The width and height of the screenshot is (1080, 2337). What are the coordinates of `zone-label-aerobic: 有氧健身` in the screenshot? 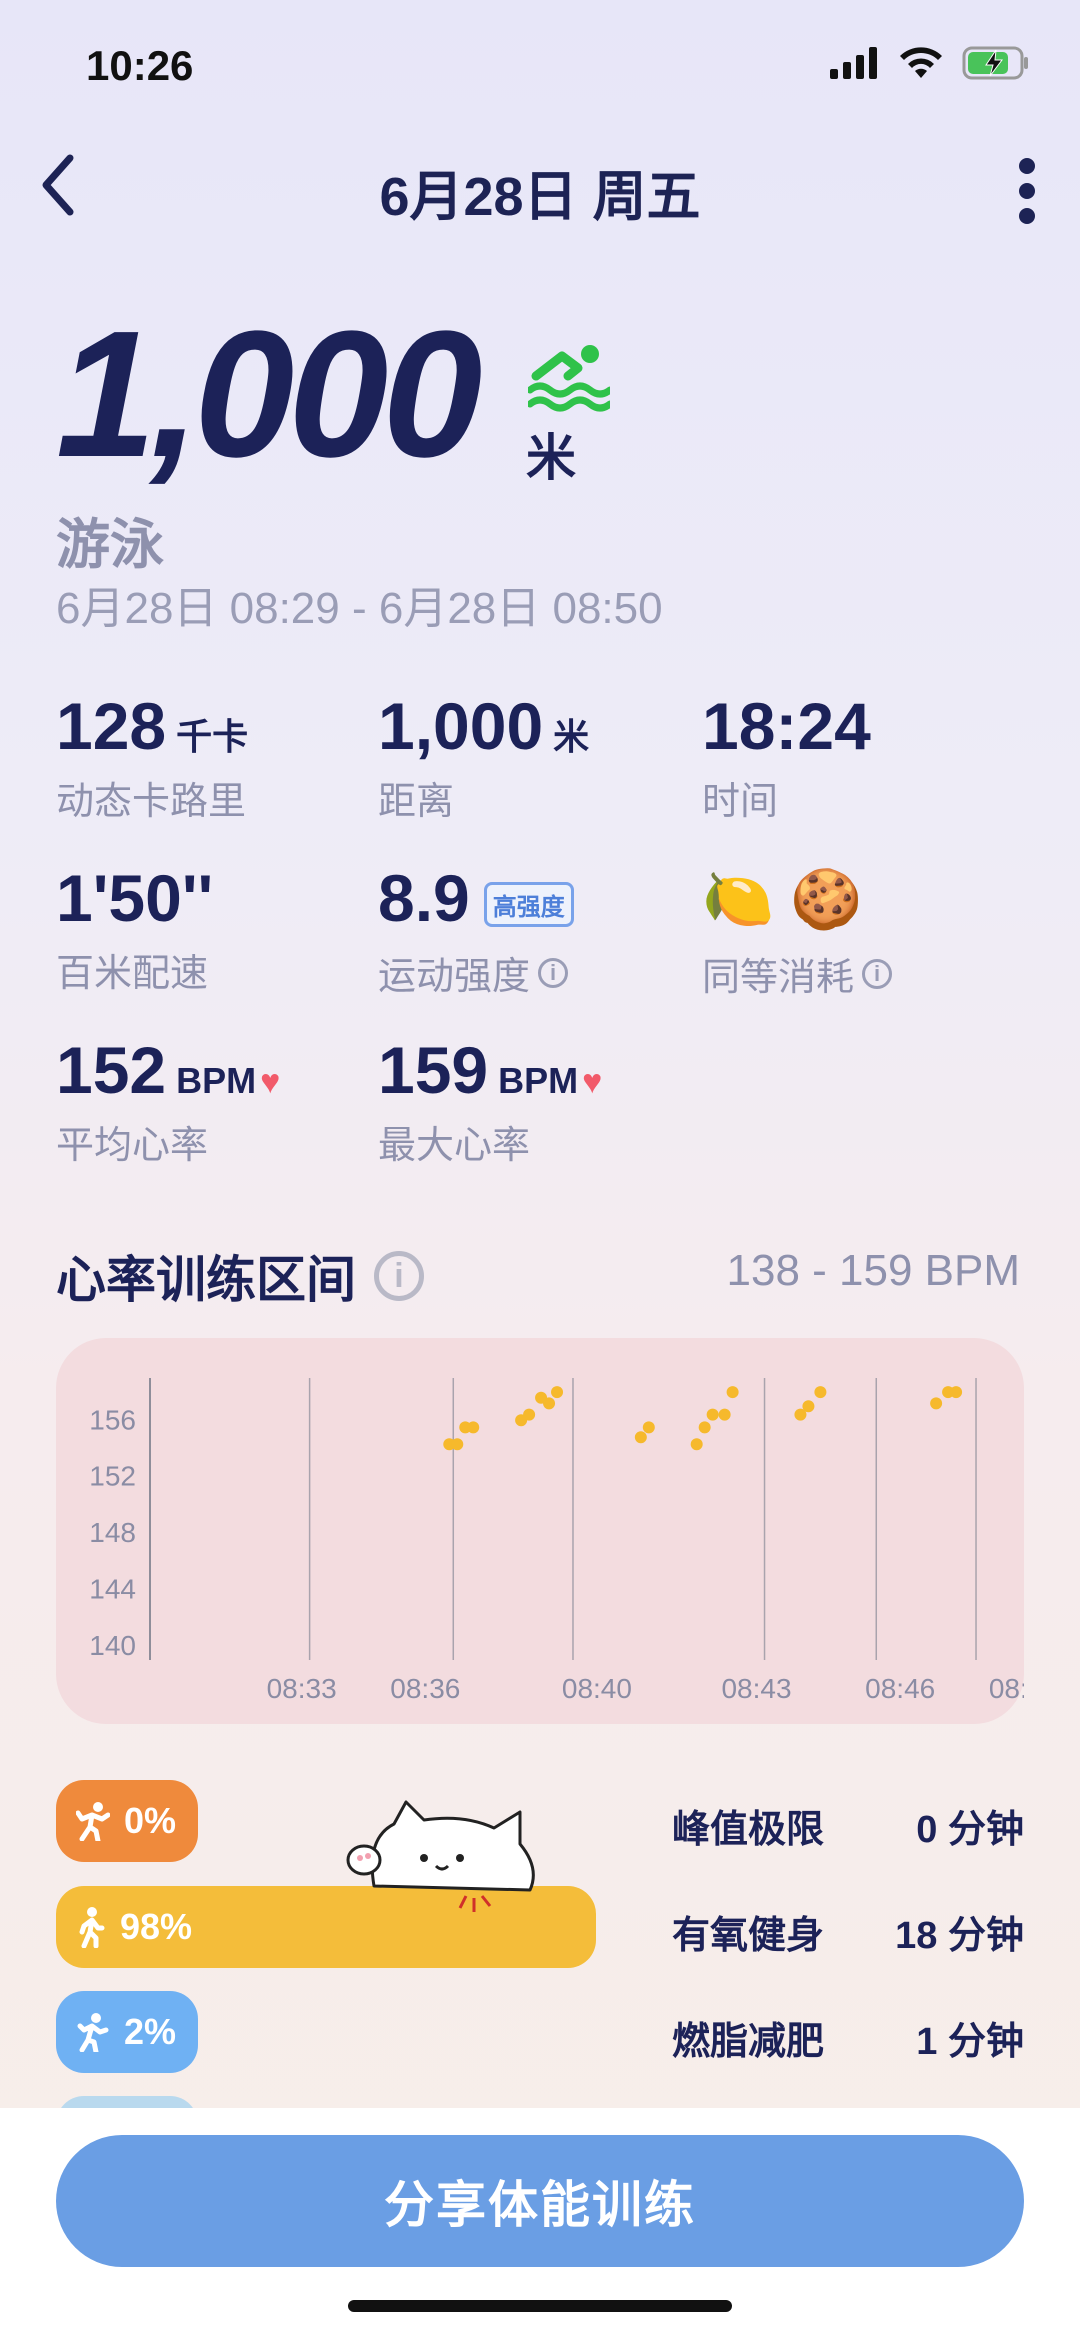 It's located at (748, 1936).